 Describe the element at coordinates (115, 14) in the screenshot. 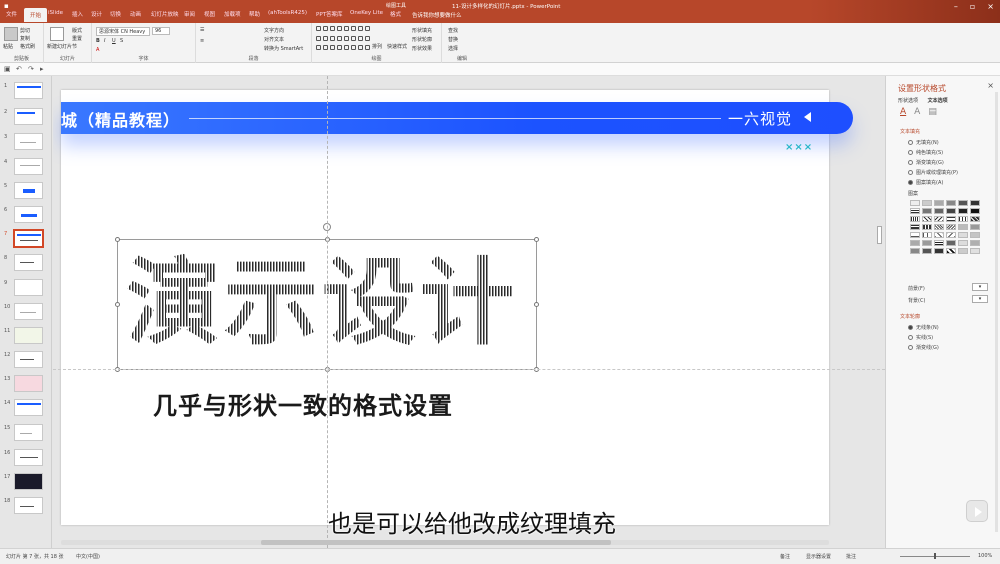

I see `tab-transitions: 切换` at that location.